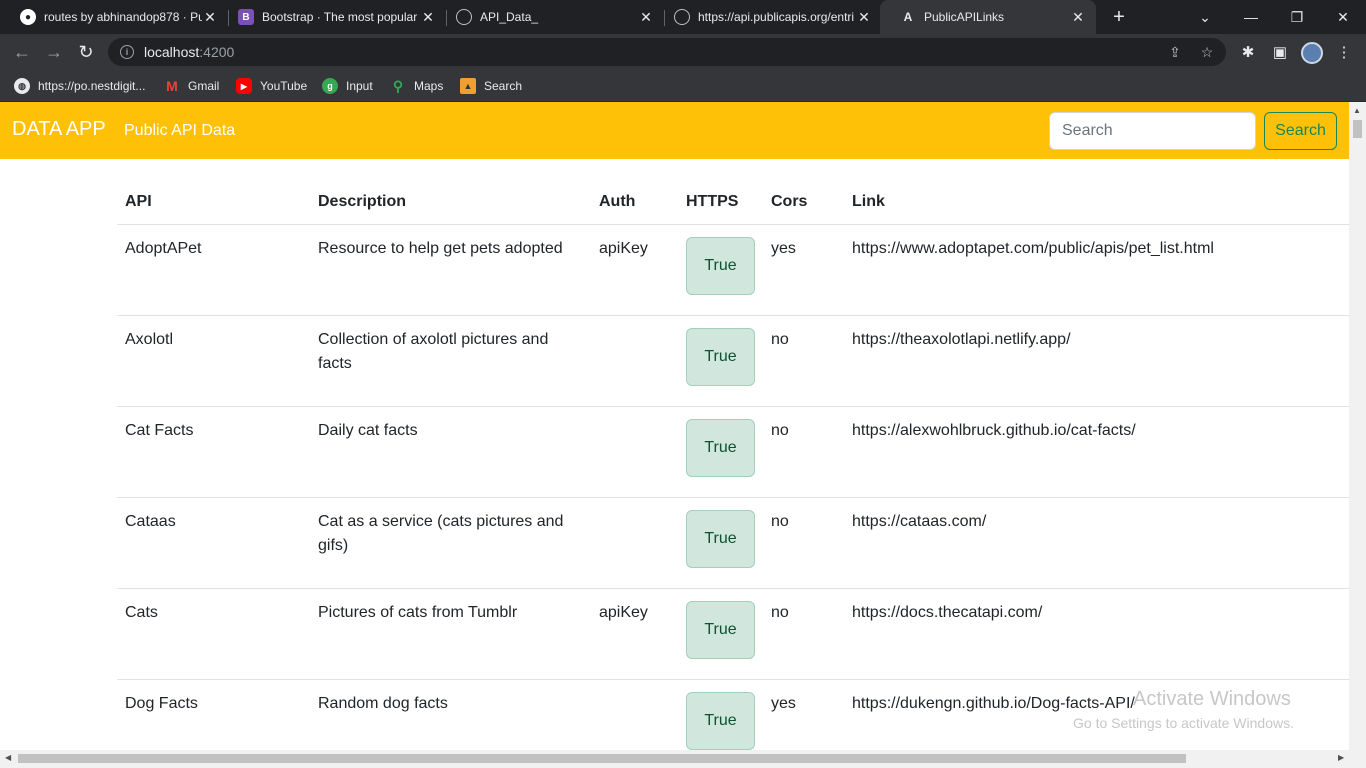 This screenshot has height=768, width=1366. I want to click on new-tab-button: +, so click(1119, 17).